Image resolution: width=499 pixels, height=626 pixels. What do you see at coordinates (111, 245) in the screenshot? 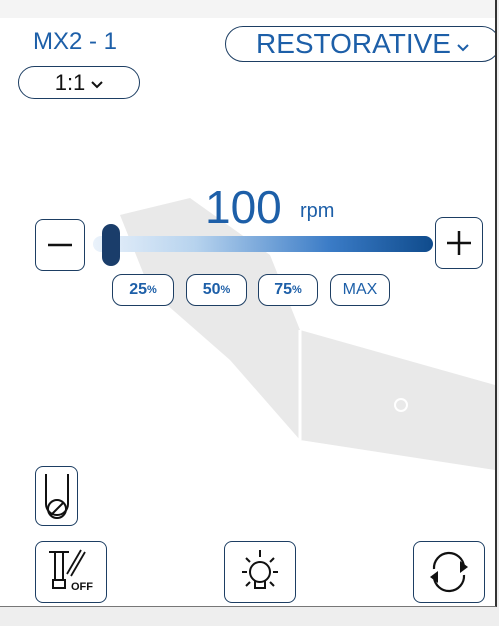
I see `speed-slider-thumb` at bounding box center [111, 245].